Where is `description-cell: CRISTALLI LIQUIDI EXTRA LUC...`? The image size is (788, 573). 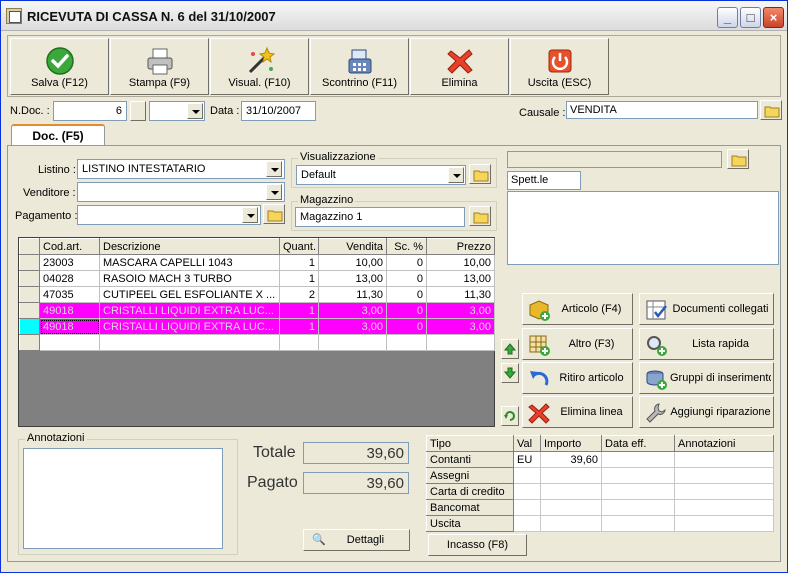 description-cell: CRISTALLI LIQUIDI EXTRA LUC... is located at coordinates (189, 326).